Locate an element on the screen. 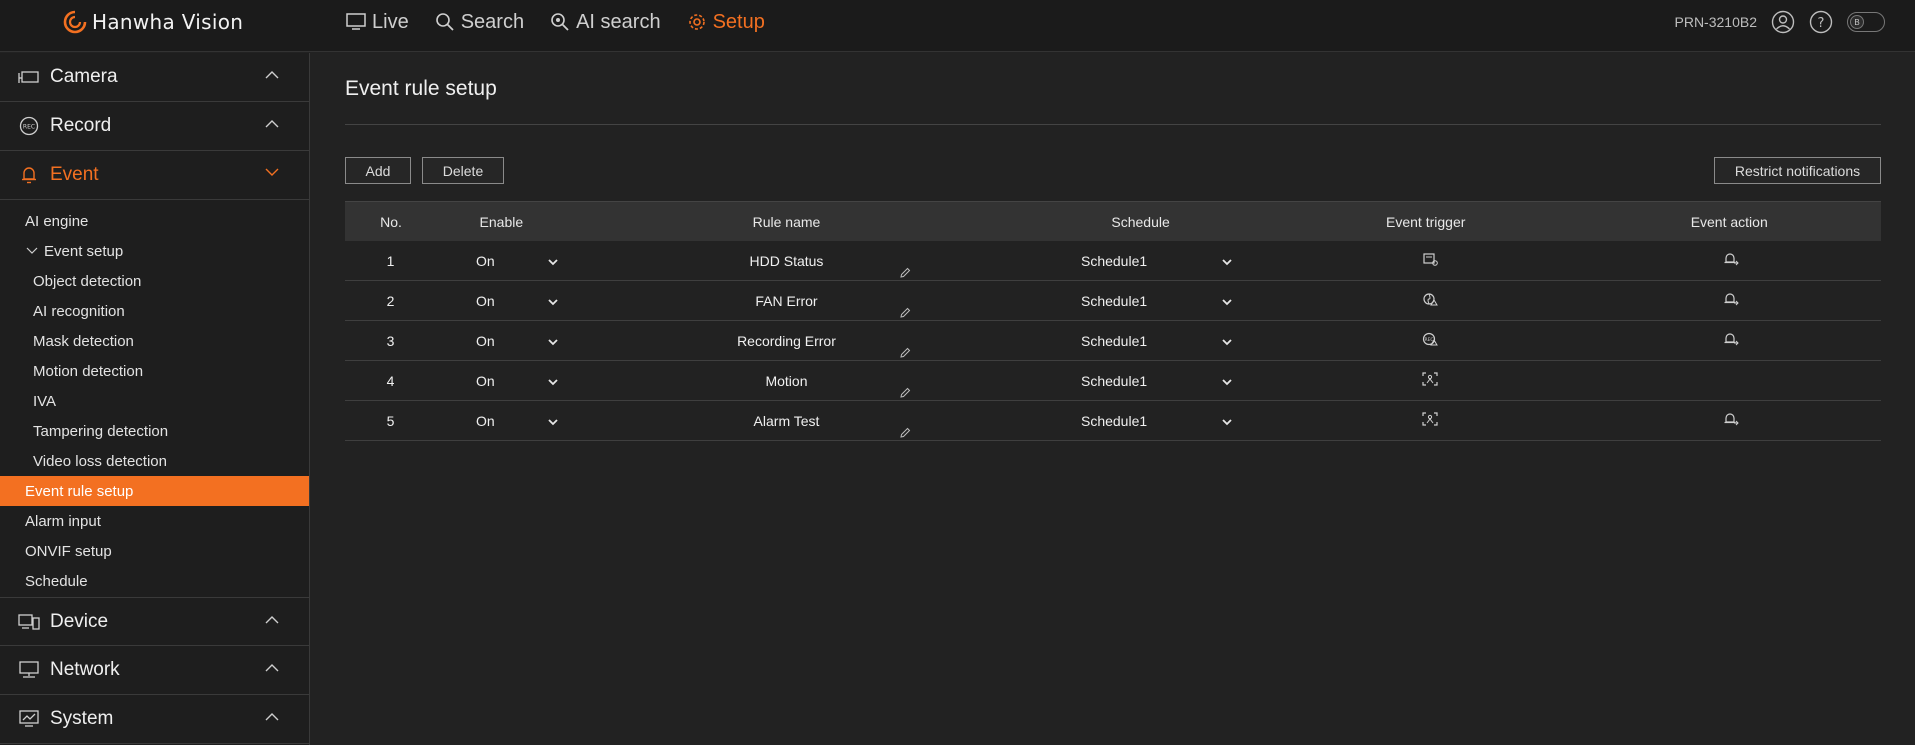 The height and width of the screenshot is (745, 1915). rec-error-icon: REC is located at coordinates (1430, 340).